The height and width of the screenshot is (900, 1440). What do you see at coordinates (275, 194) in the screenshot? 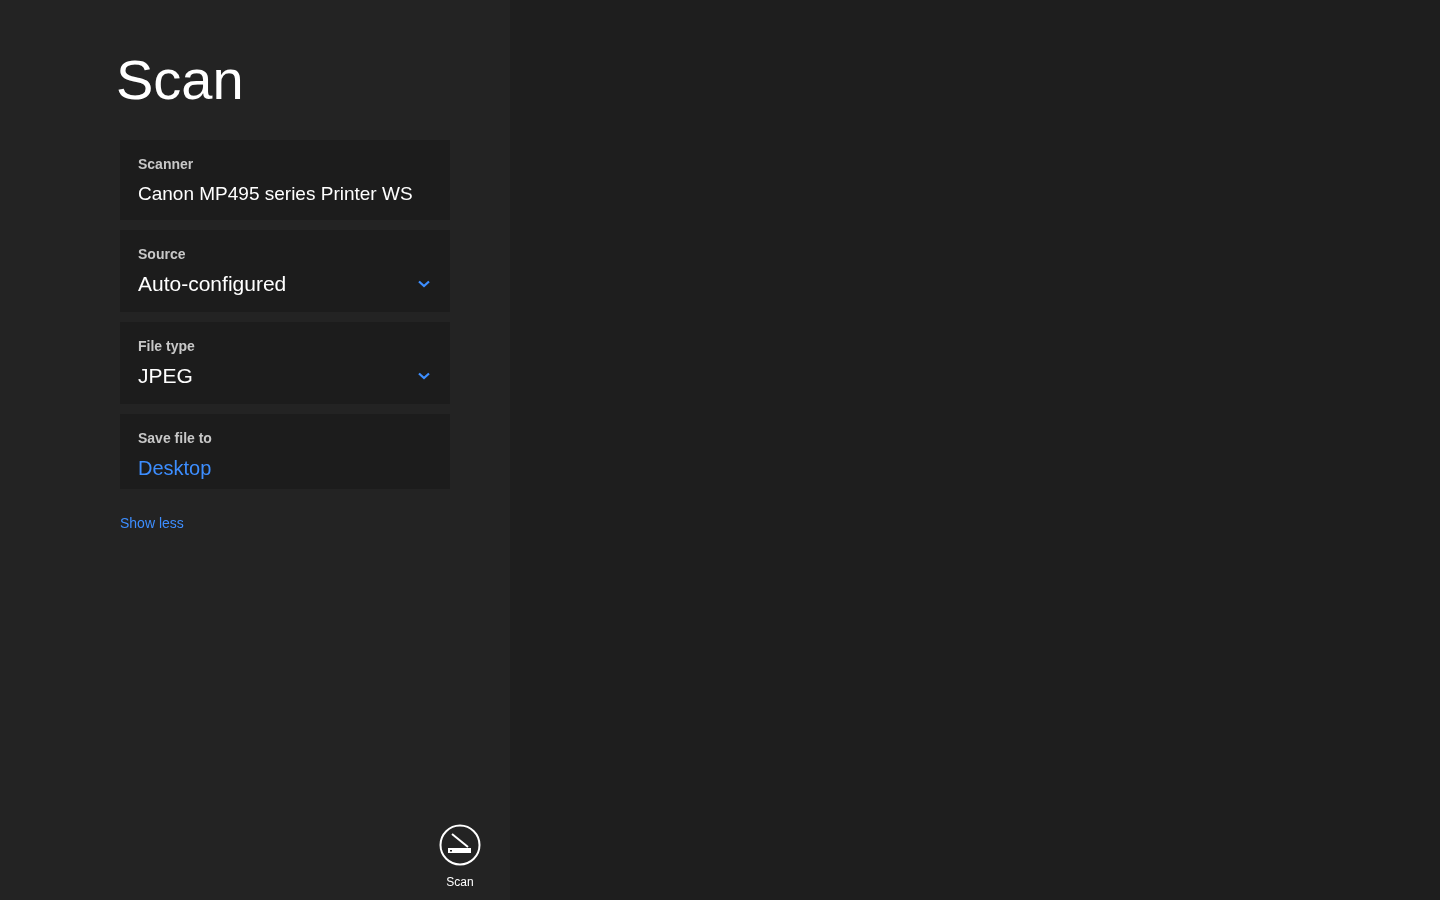
I see `field-value: Canon MP495 series Printer WS` at bounding box center [275, 194].